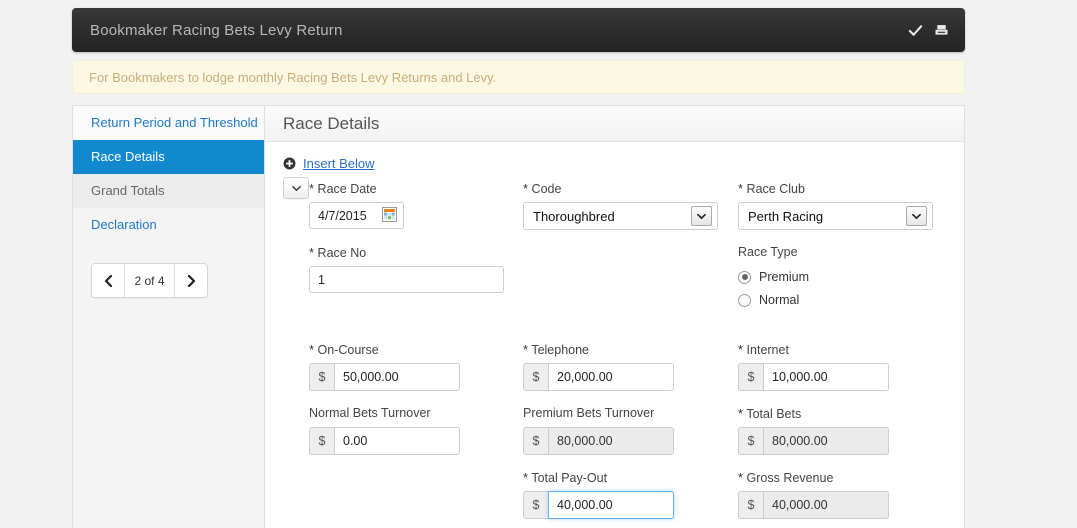 The width and height of the screenshot is (1077, 528). I want to click on field-normal-bets-turnover: Normal Bets Turnover $ 0.00, so click(384, 430).